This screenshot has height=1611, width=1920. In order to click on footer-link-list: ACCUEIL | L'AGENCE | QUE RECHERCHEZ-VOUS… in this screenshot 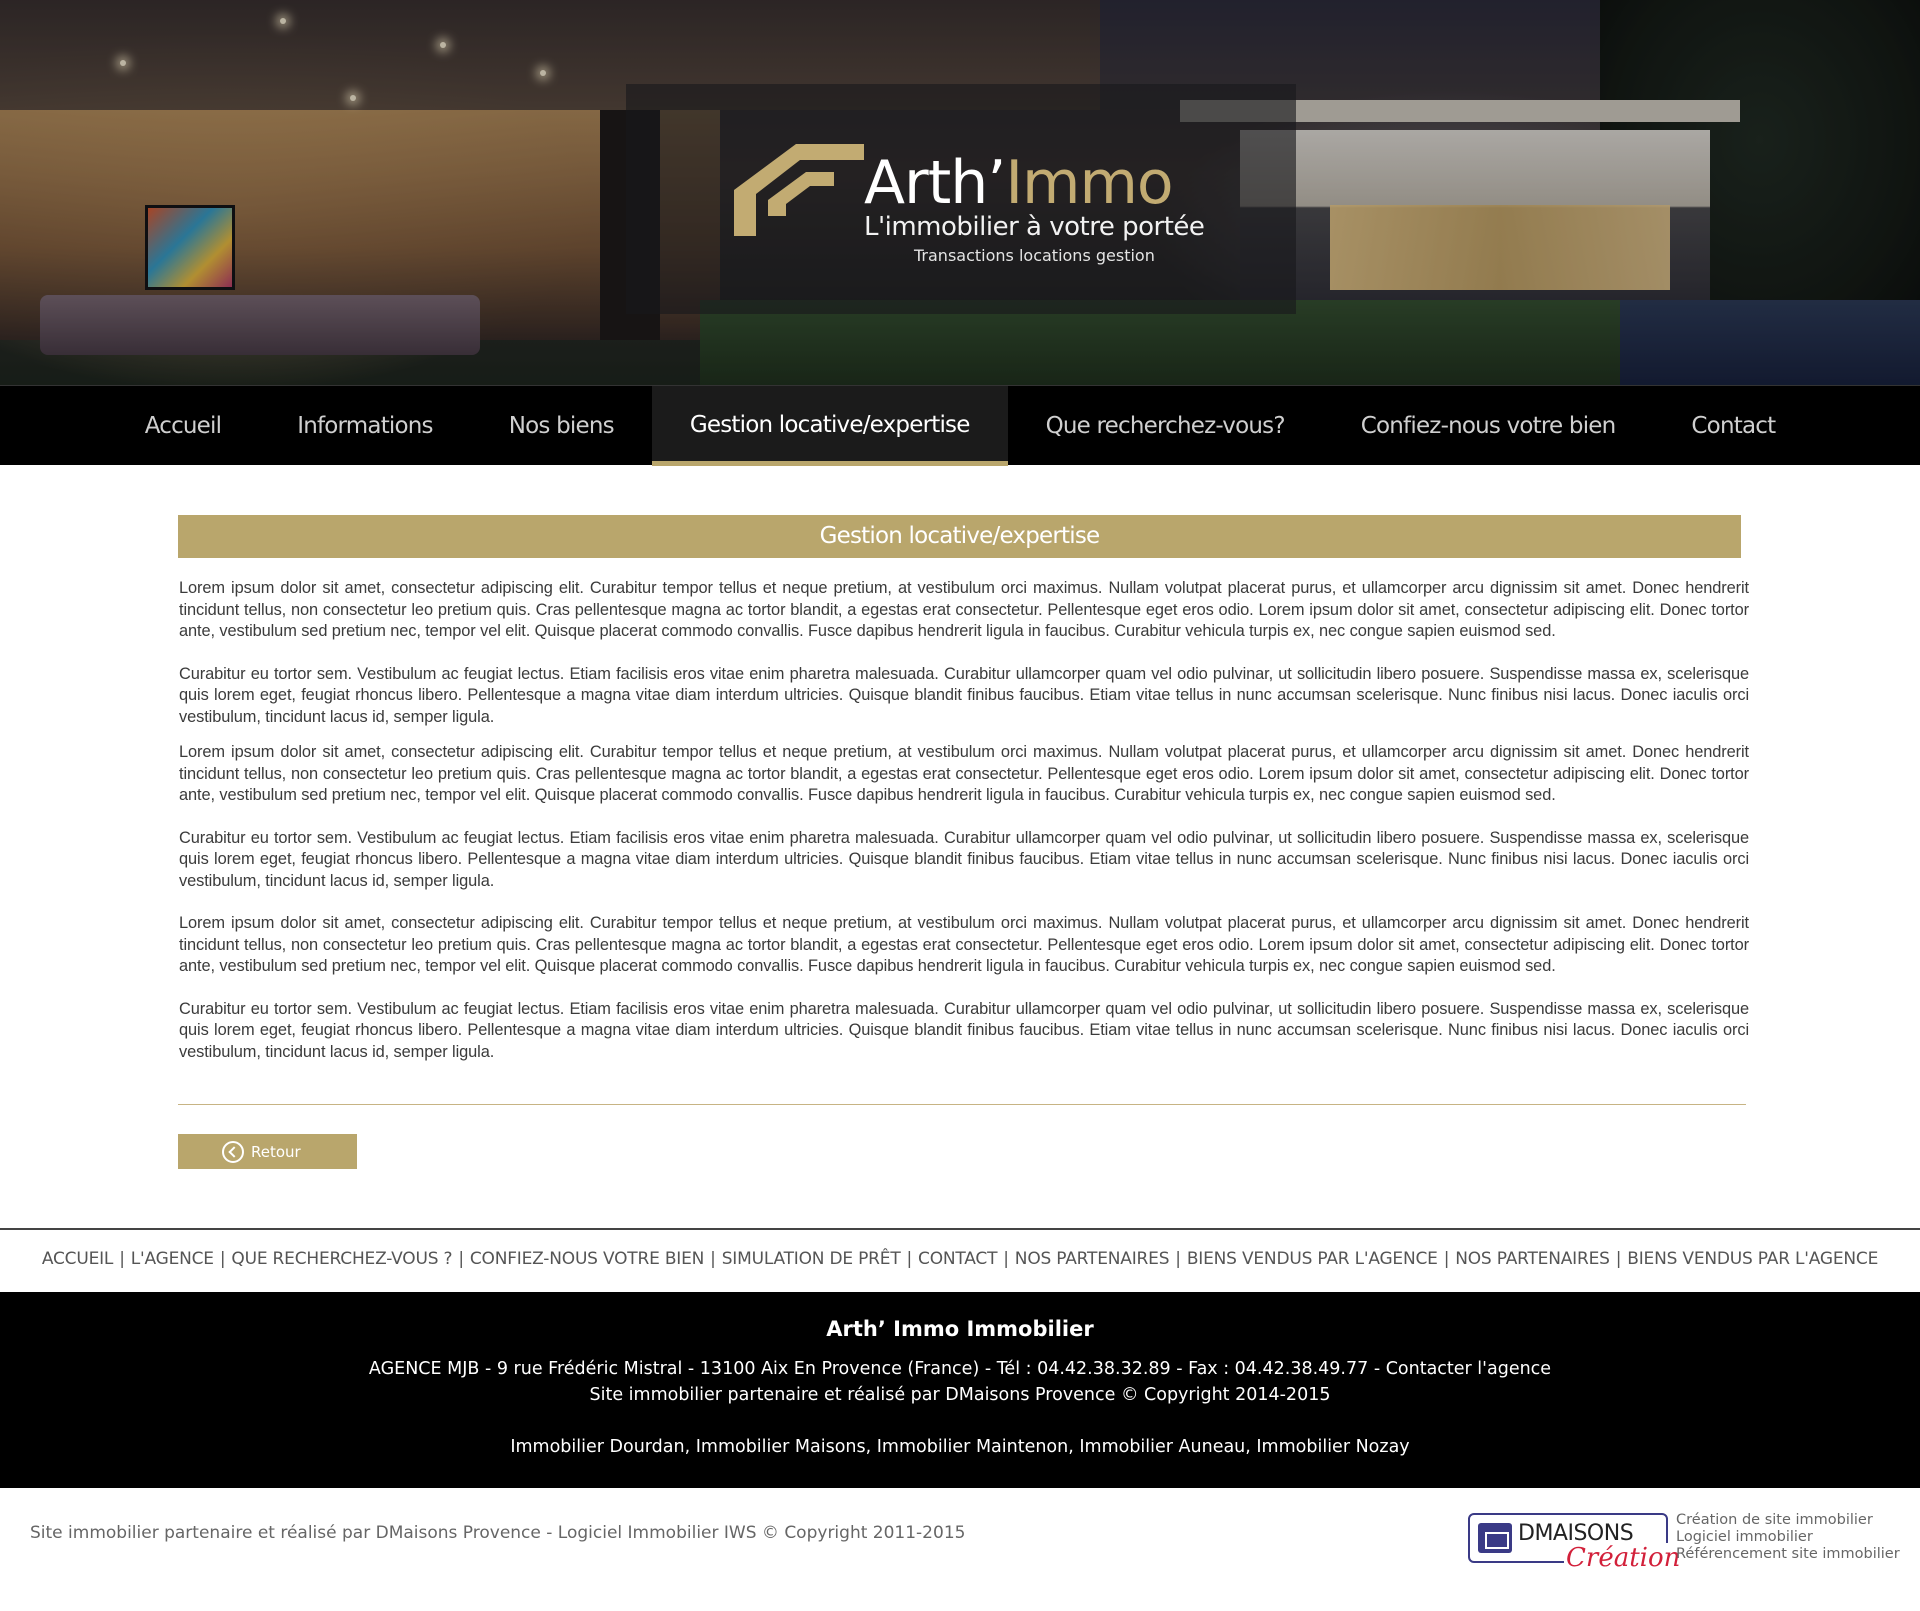, I will do `click(960, 1259)`.